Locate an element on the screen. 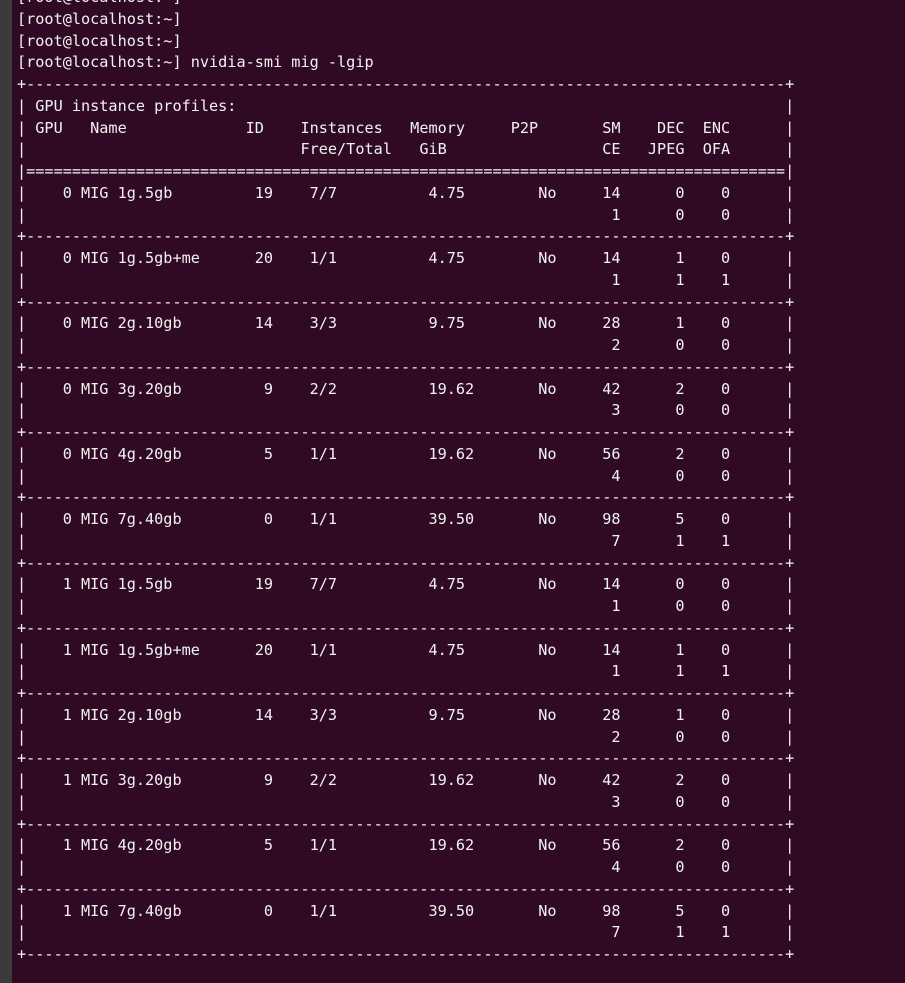 The height and width of the screenshot is (983, 905). table-row: | 0 MIG 1g.5gb 19 7/7 4.75 No 14 0 0 | is located at coordinates (406, 192).